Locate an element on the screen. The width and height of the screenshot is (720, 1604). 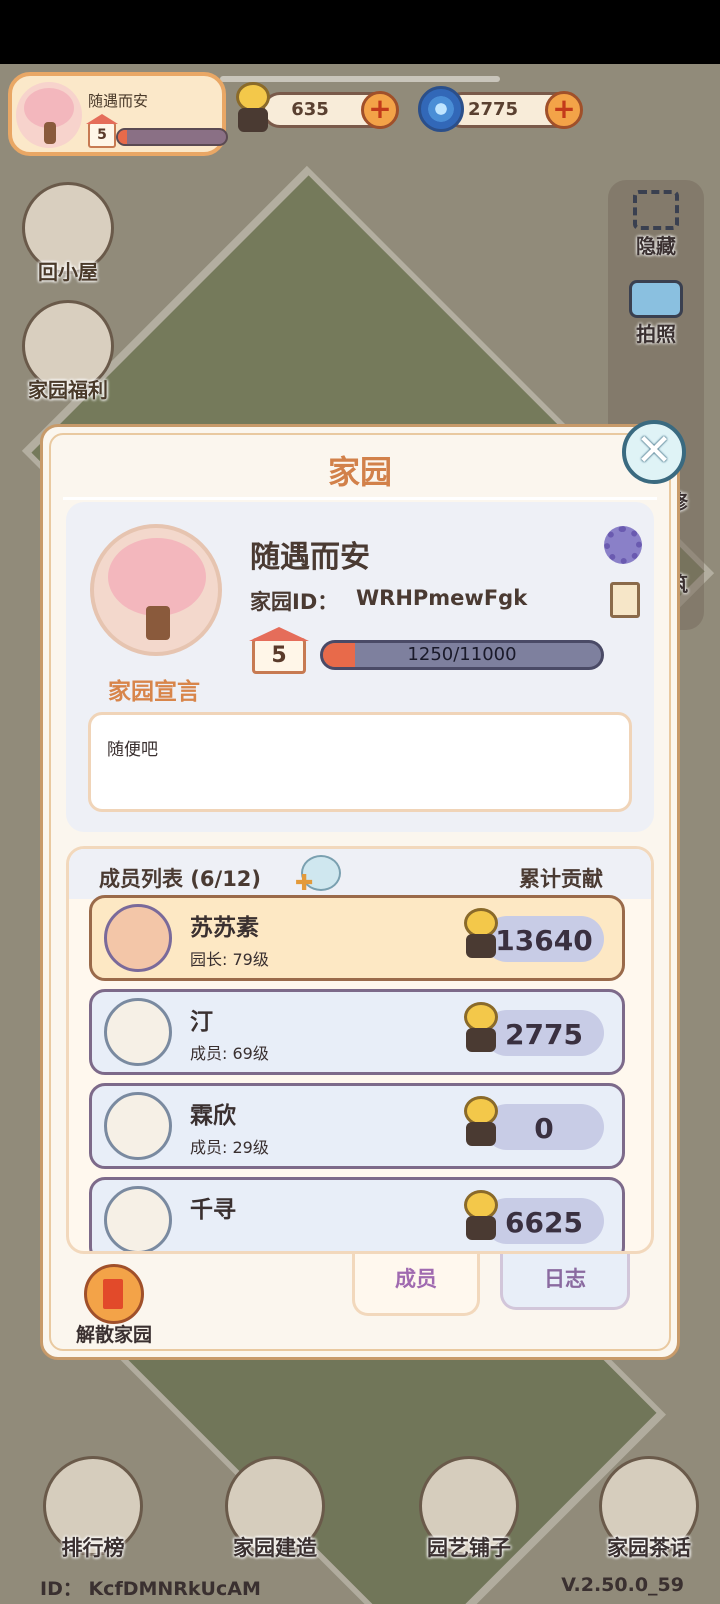
swirl-gem-icon is located at coordinates (441, 109).